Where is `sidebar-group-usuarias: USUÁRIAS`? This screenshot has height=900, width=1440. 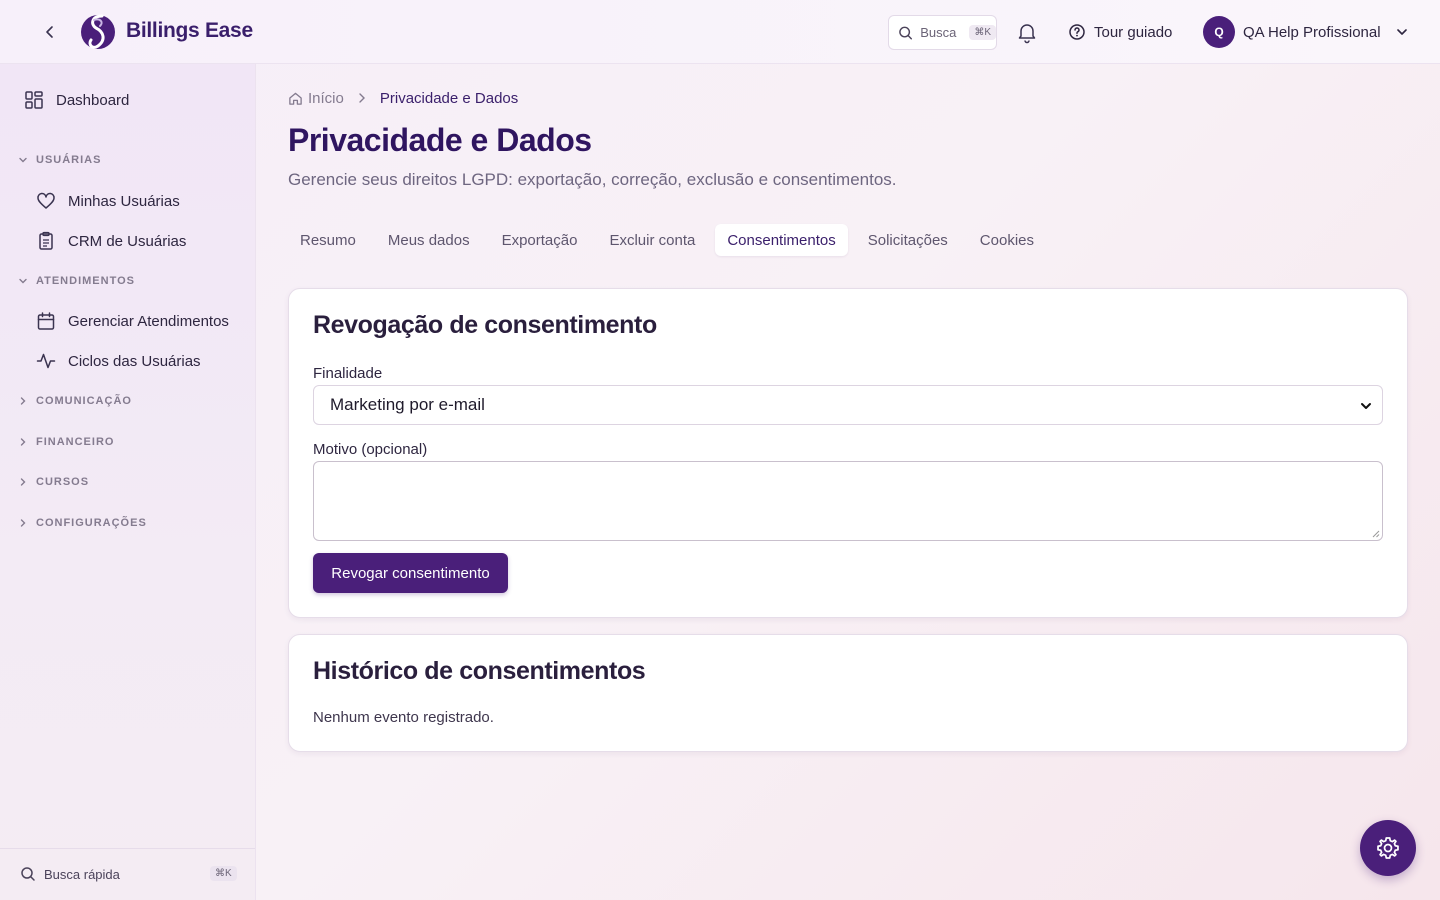 sidebar-group-usuarias: USUÁRIAS is located at coordinates (59, 160).